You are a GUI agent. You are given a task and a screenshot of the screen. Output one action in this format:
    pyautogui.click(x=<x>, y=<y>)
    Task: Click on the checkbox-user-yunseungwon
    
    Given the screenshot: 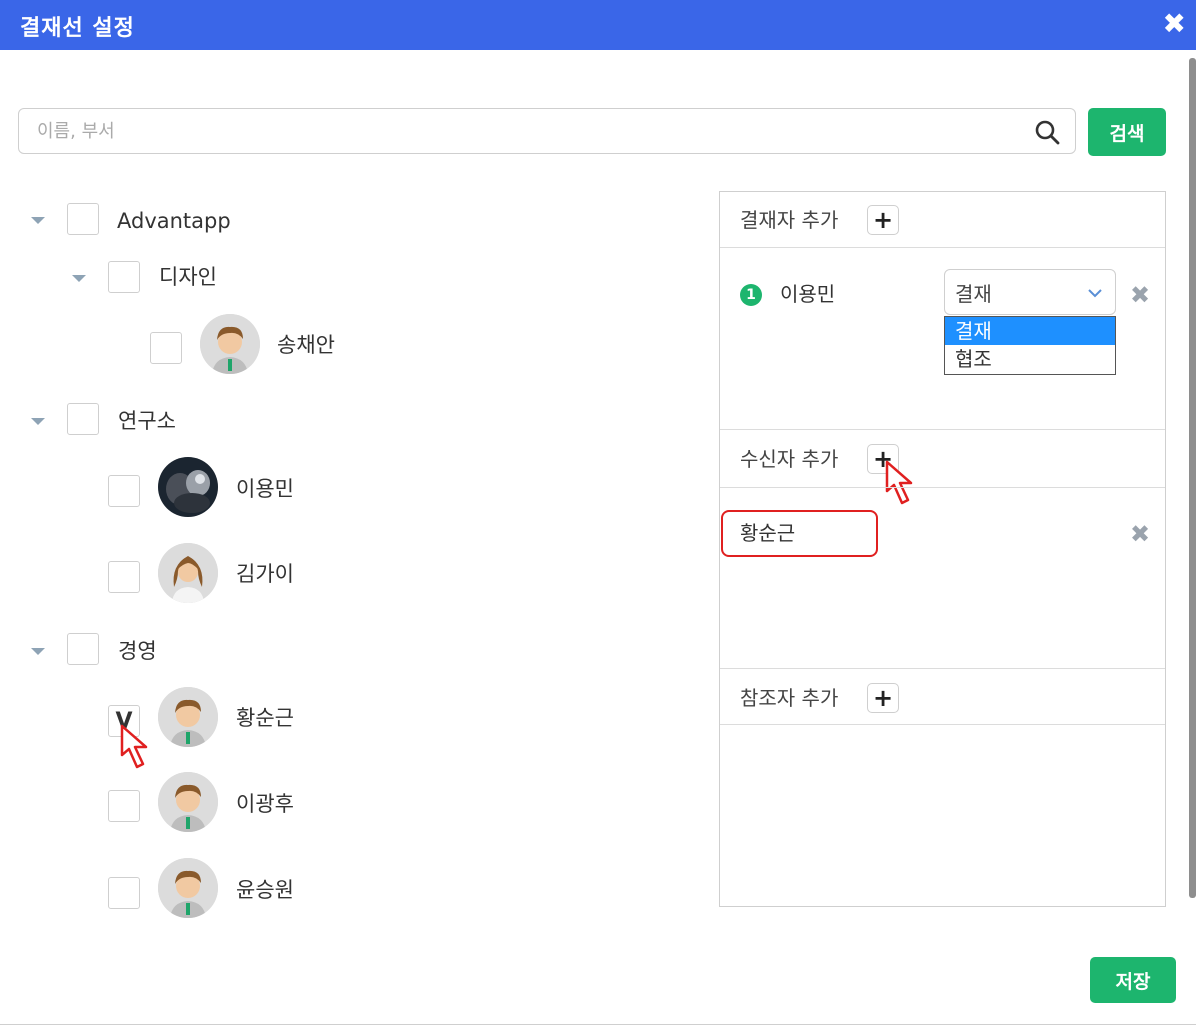 What is the action you would take?
    pyautogui.click(x=124, y=893)
    